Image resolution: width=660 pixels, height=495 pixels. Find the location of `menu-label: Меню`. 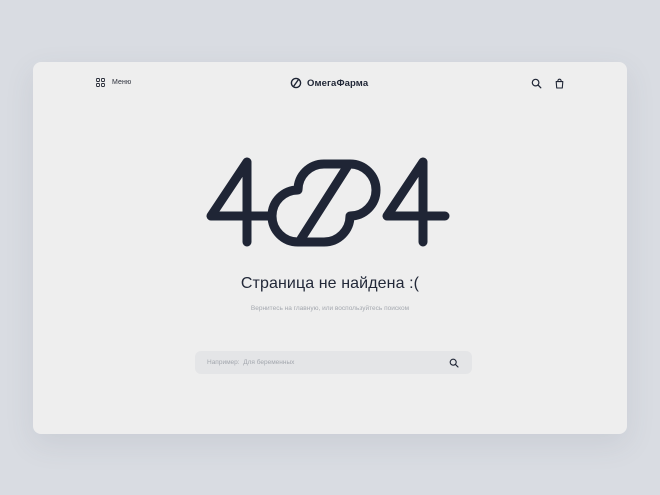

menu-label: Меню is located at coordinates (122, 82).